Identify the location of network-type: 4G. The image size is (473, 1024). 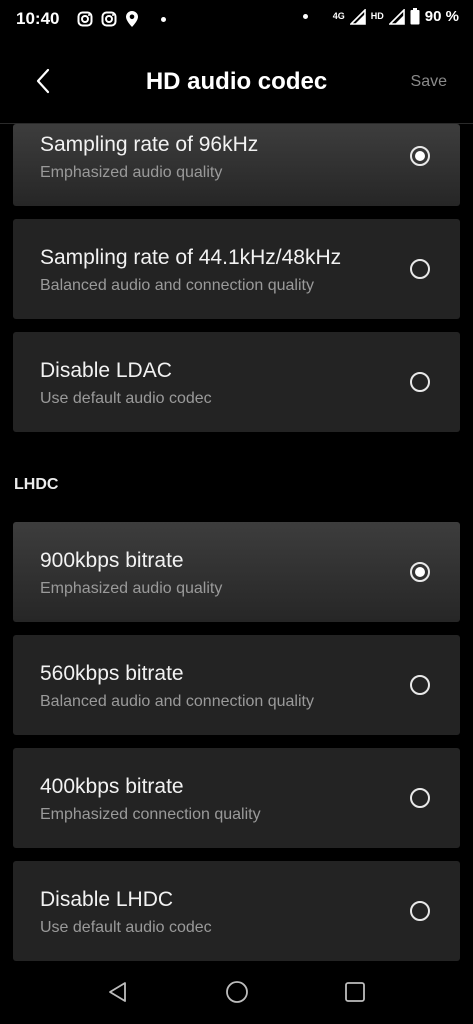
(338, 16).